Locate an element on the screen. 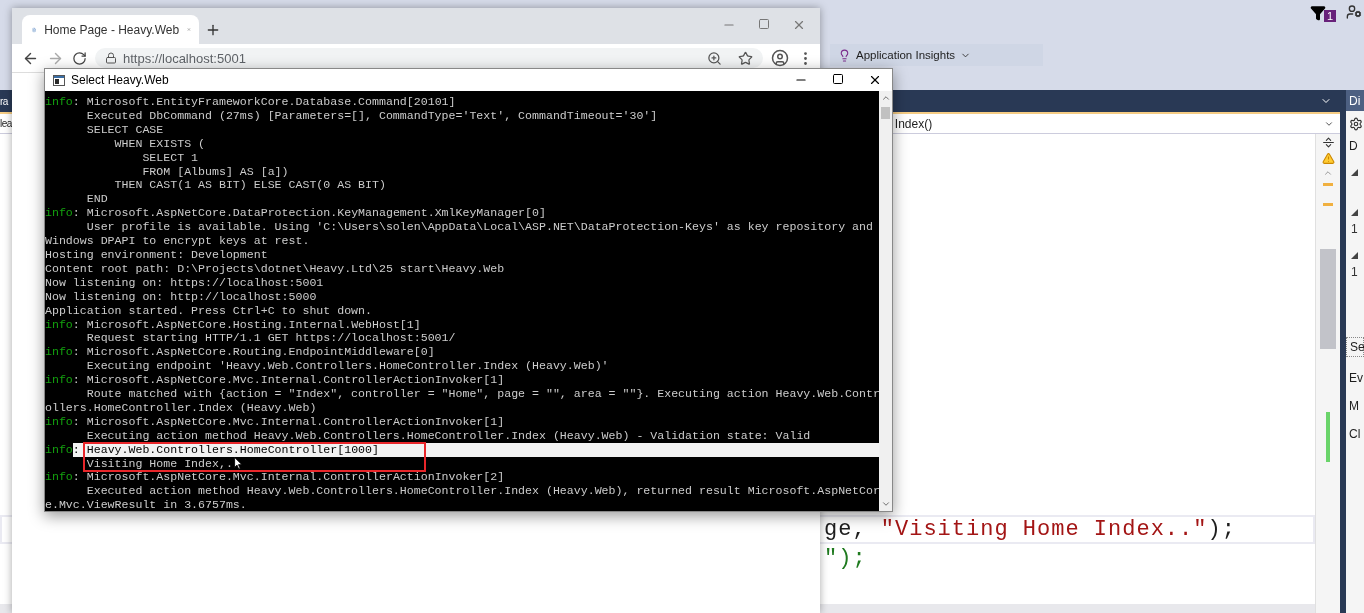 The image size is (1364, 613). close-icon is located at coordinates (875, 80).